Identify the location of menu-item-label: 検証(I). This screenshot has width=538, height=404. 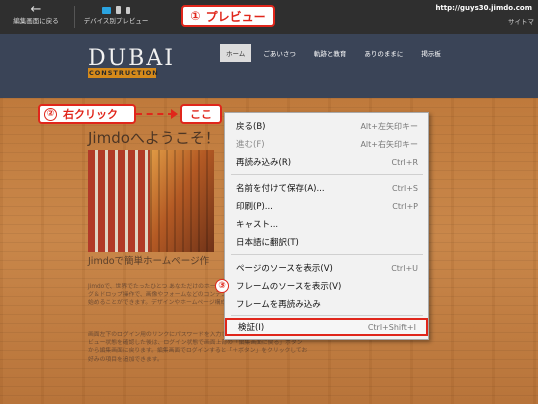
(251, 328).